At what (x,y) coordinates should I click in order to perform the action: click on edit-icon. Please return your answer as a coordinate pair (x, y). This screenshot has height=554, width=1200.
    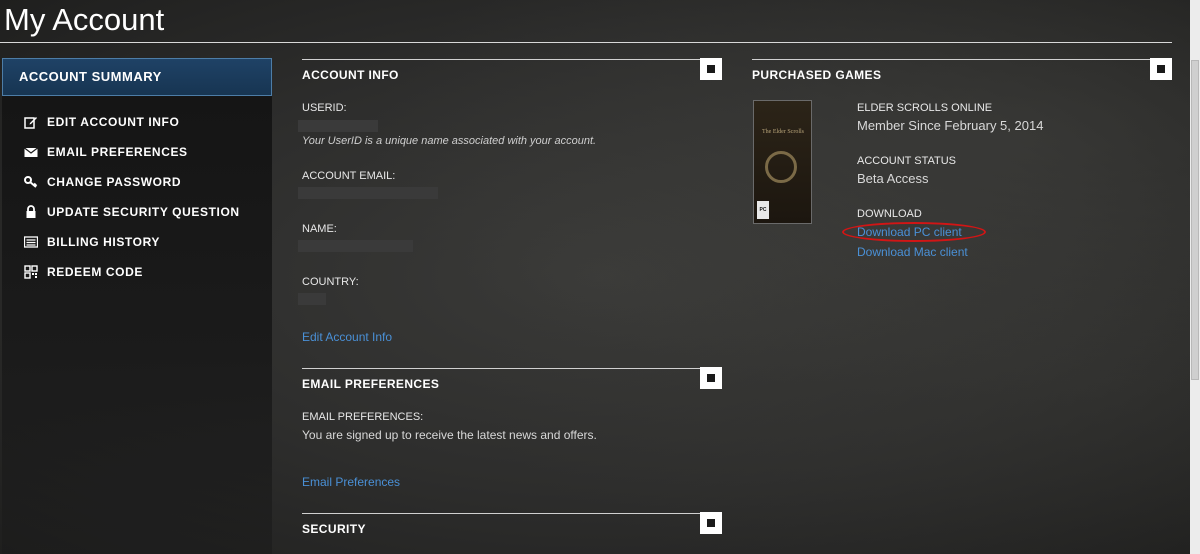
    Looking at the image, I should click on (30, 123).